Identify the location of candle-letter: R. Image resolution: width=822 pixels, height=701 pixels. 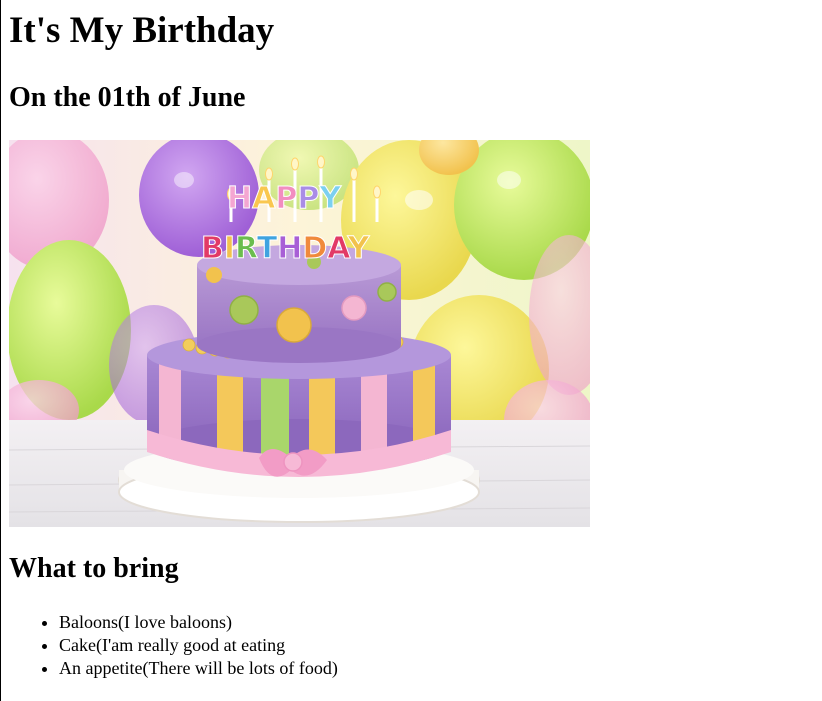
(246, 248).